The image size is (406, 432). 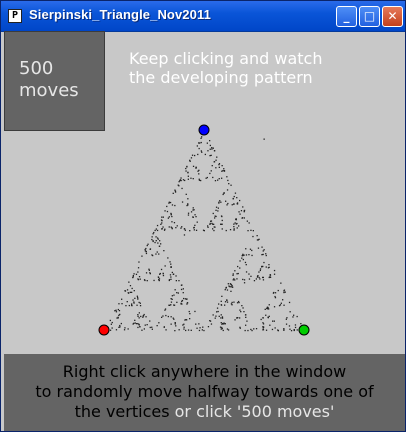 I want to click on close-button: ✕, so click(x=392, y=16).